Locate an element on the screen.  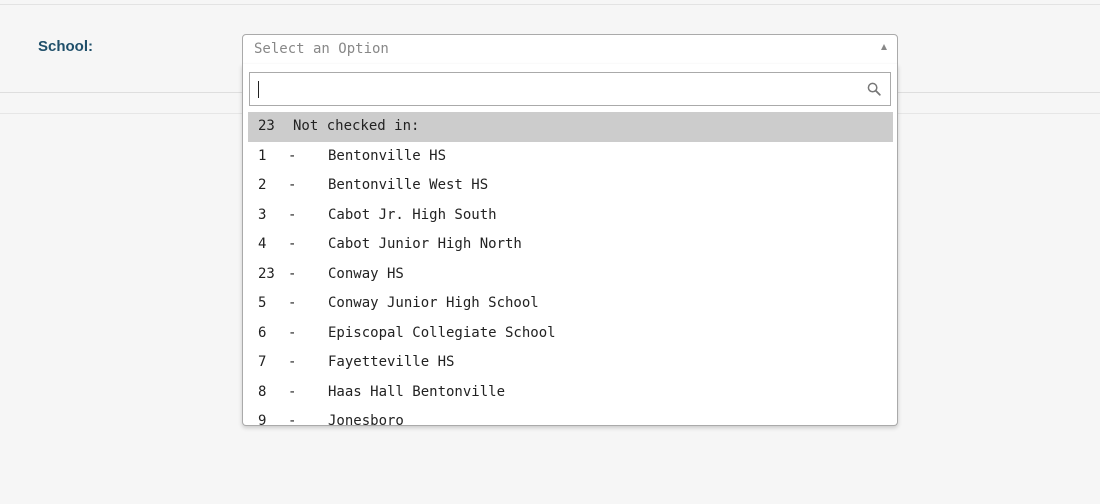
option-name: Cabot Junior High North is located at coordinates (425, 244).